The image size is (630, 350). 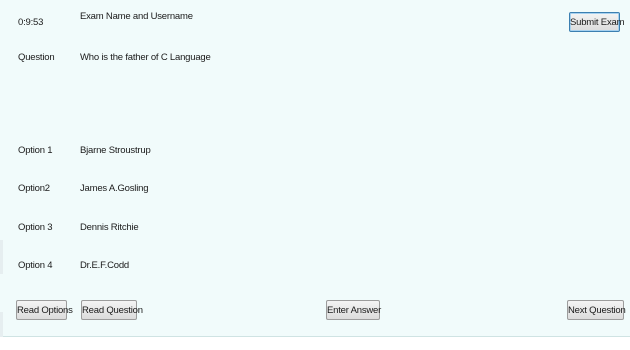 What do you see at coordinates (36, 57) in the screenshot?
I see `question-label: Question` at bounding box center [36, 57].